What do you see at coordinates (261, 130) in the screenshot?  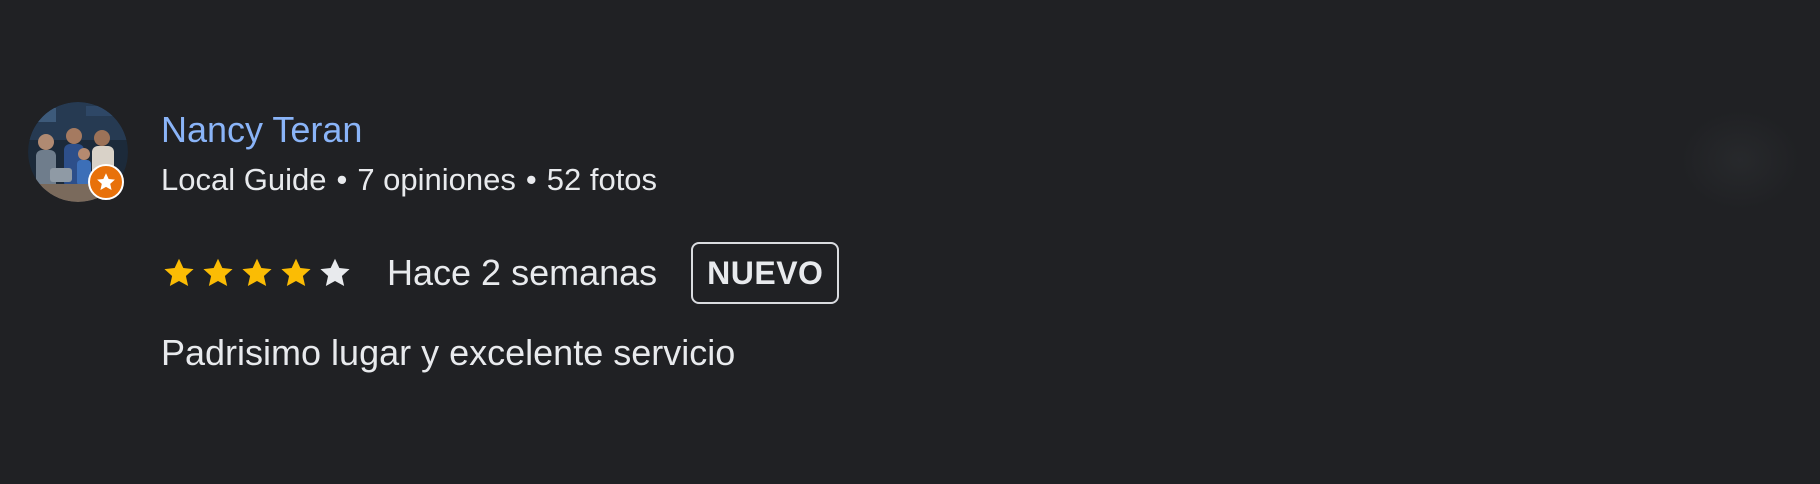 I see `author-name: Nancy Teran` at bounding box center [261, 130].